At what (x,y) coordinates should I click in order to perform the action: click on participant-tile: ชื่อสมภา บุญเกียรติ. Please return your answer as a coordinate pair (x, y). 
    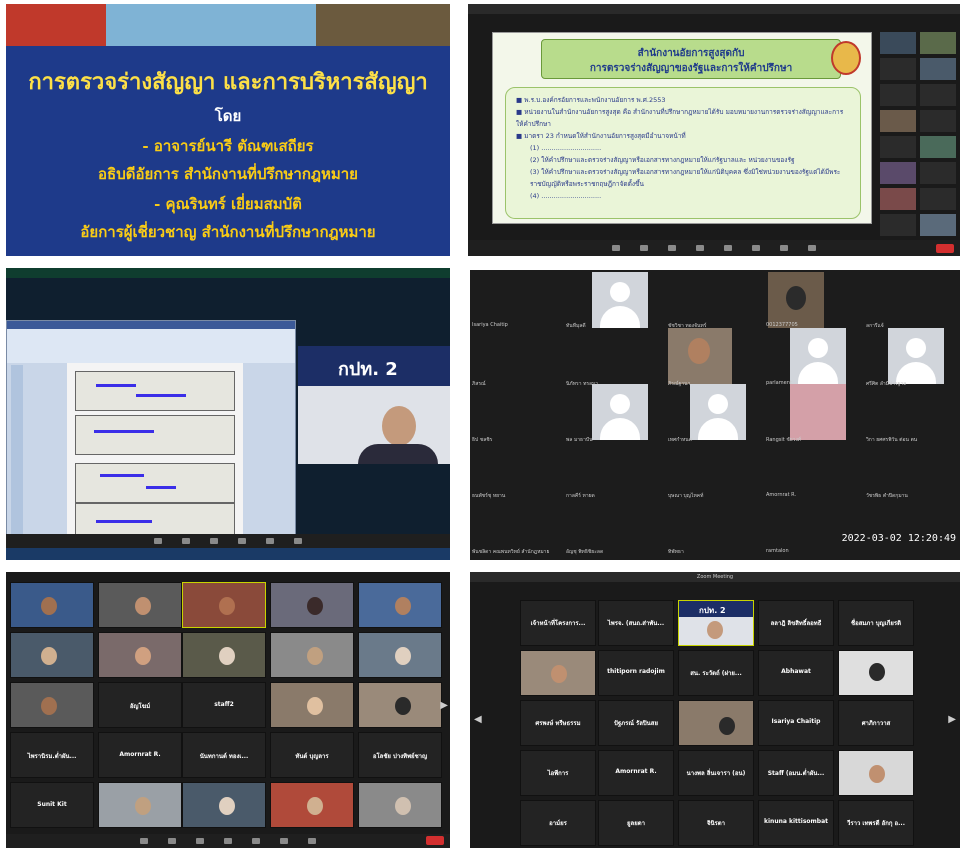
    Looking at the image, I should click on (876, 623).